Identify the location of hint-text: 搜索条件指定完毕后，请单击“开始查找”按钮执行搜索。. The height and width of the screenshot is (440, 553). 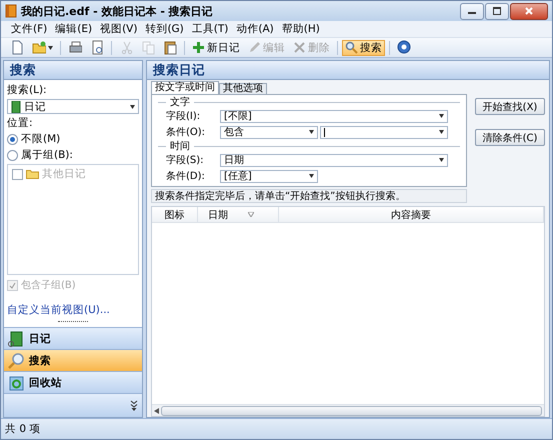
(309, 196).